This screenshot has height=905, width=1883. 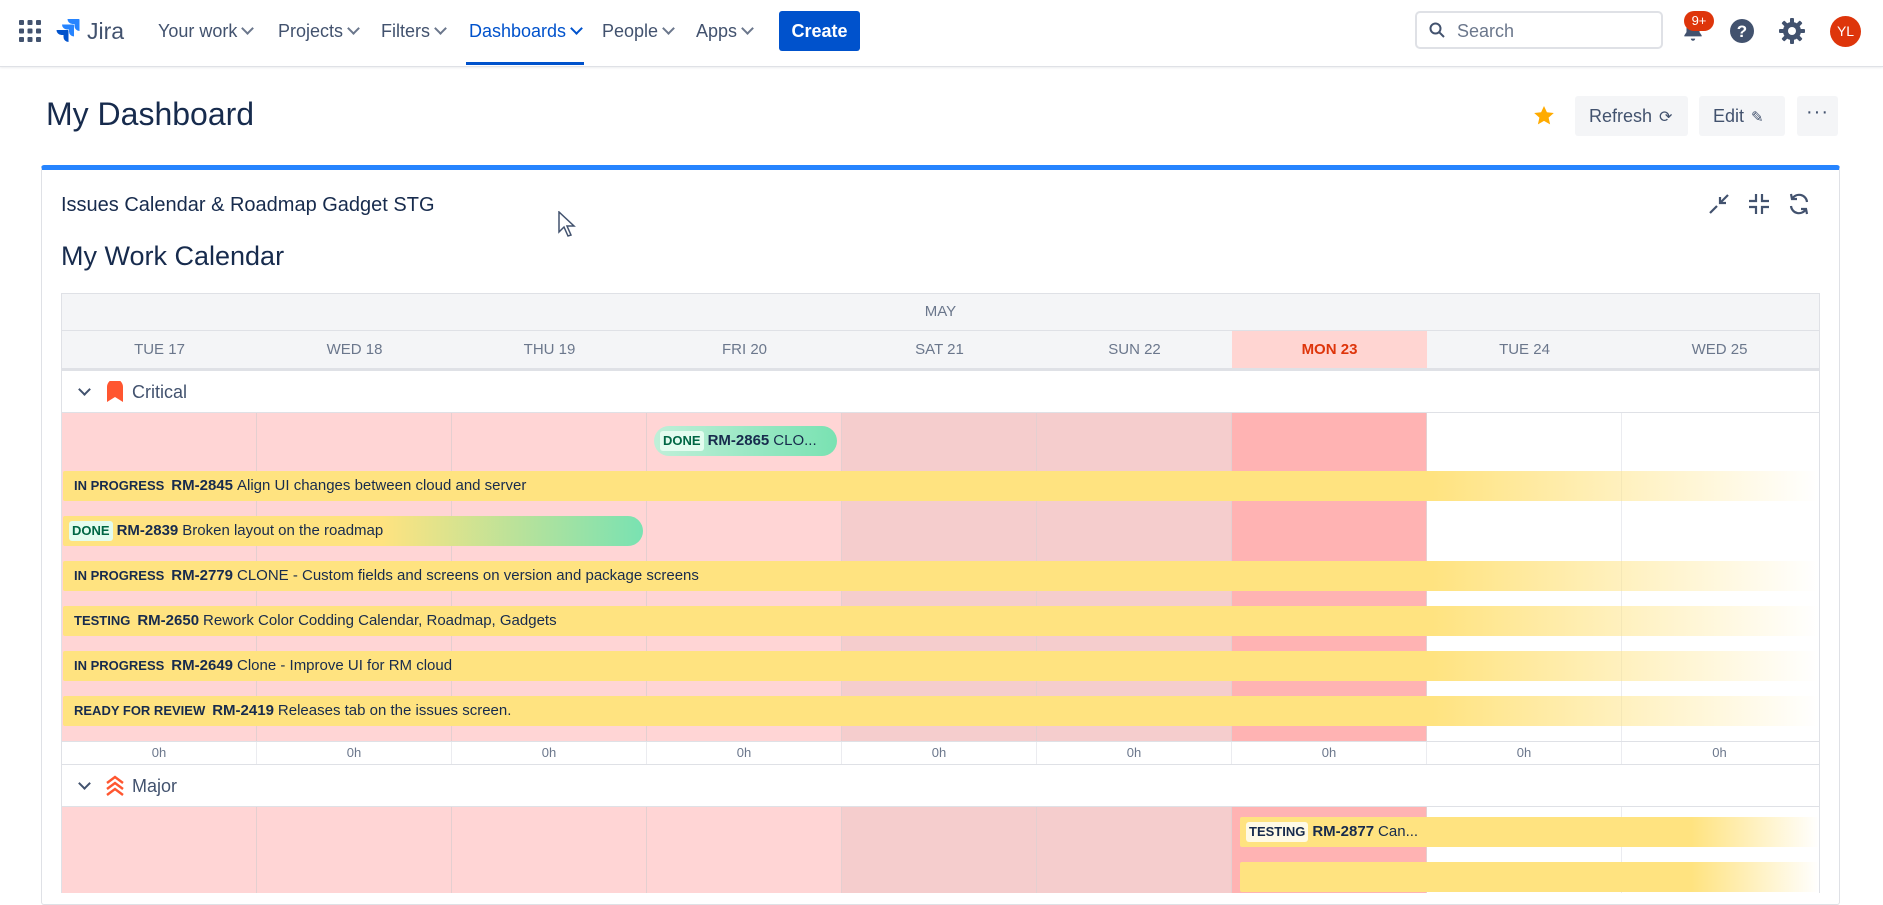 I want to click on major-priority-icon, so click(x=115, y=785).